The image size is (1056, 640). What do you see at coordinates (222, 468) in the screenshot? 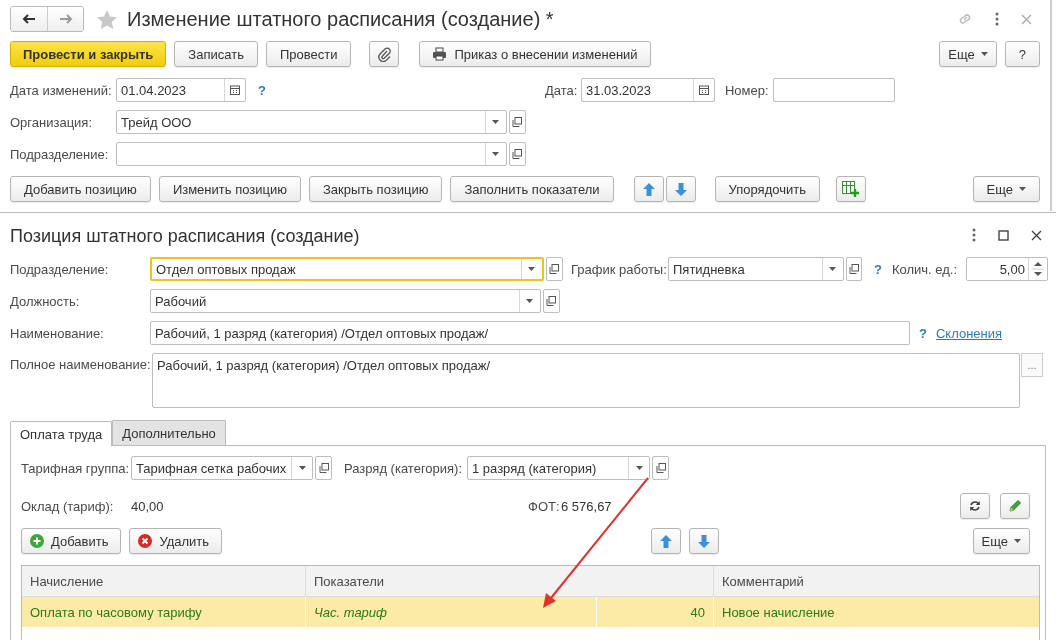
I see `tariff-group-field: Тарифная сетка рабочих` at bounding box center [222, 468].